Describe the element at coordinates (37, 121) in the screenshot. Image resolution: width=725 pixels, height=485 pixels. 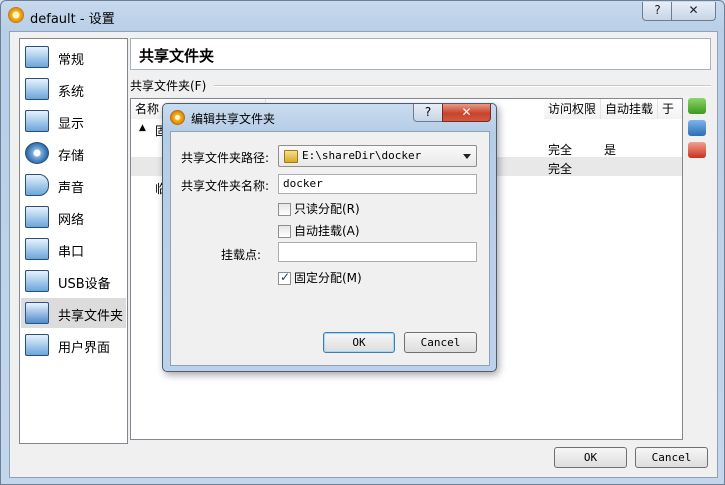
I see `display-icon` at that location.